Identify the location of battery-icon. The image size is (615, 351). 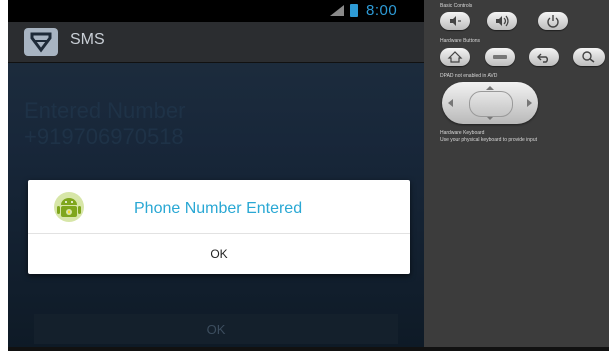
(354, 10).